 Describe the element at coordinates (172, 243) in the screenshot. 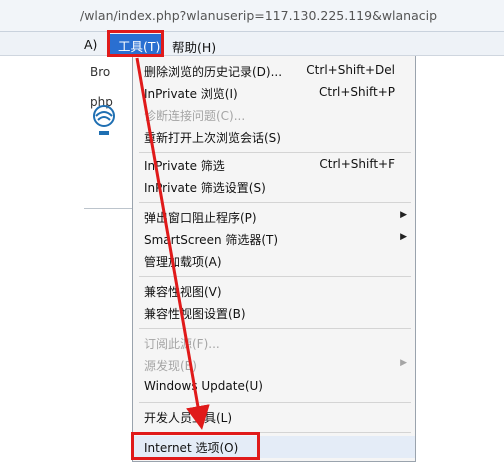

I see `annotation-arrow` at that location.